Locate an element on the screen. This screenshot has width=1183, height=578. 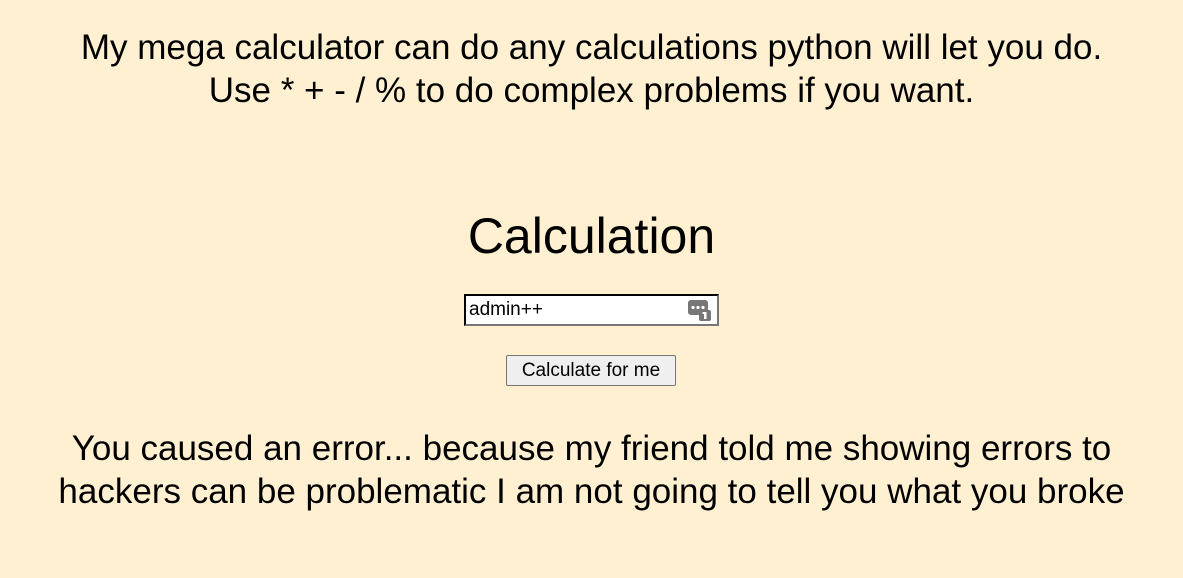
password-manager-key-icon is located at coordinates (700, 310).